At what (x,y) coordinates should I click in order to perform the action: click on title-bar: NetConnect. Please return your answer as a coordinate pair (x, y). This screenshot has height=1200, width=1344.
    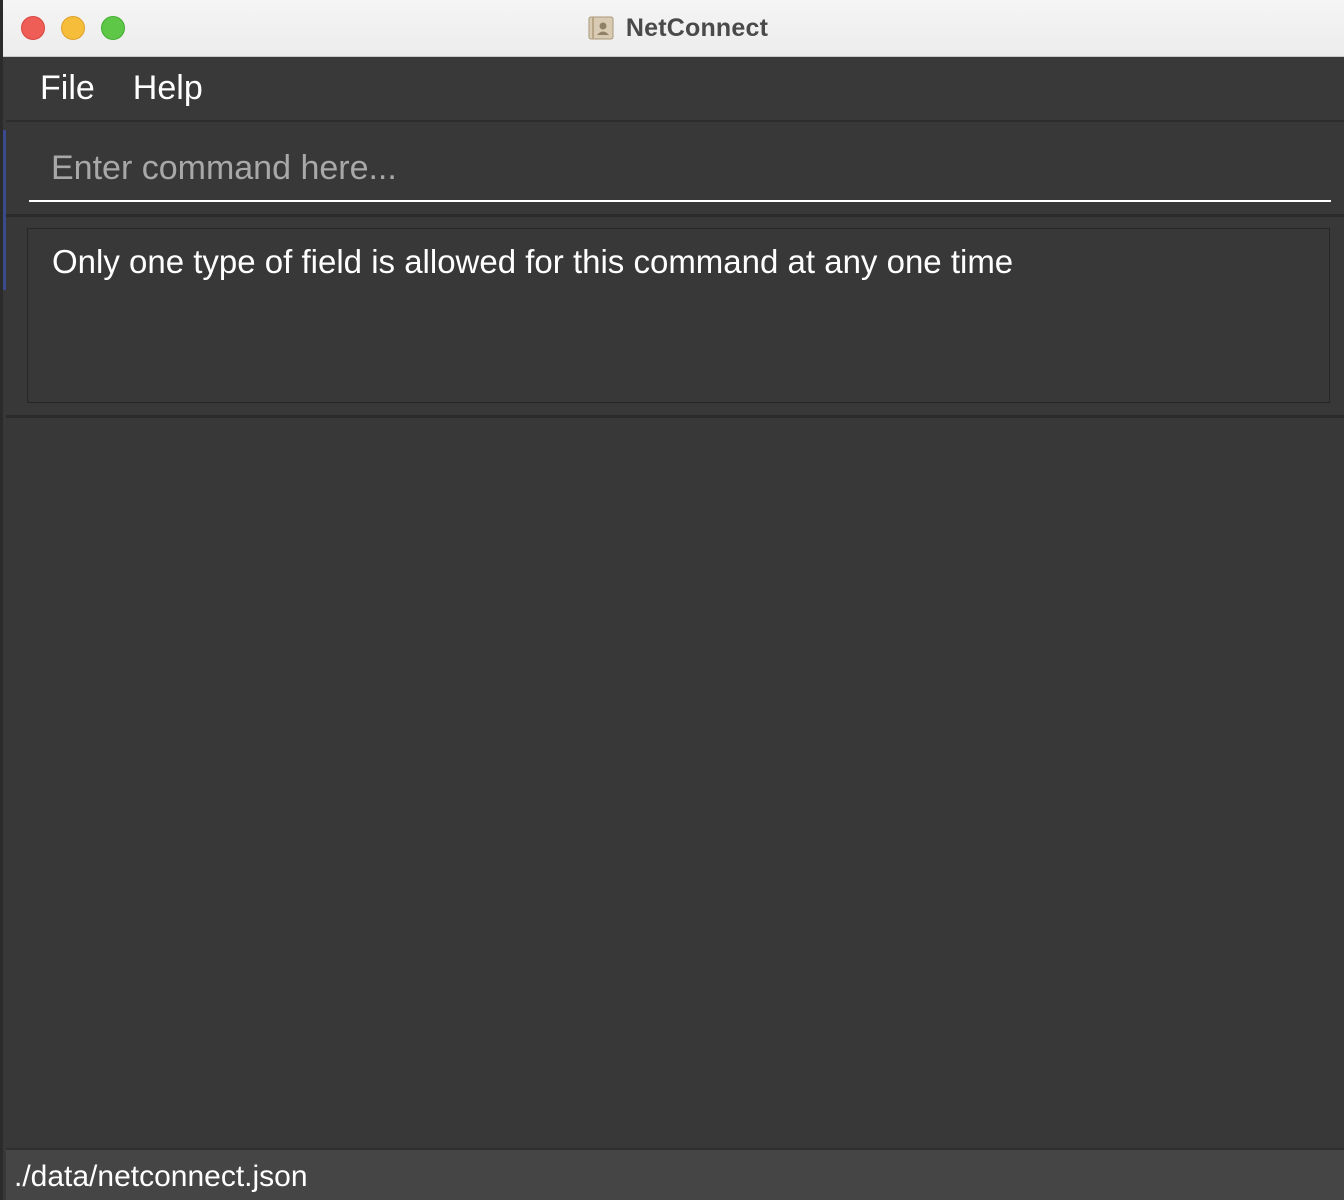
    Looking at the image, I should click on (673, 28).